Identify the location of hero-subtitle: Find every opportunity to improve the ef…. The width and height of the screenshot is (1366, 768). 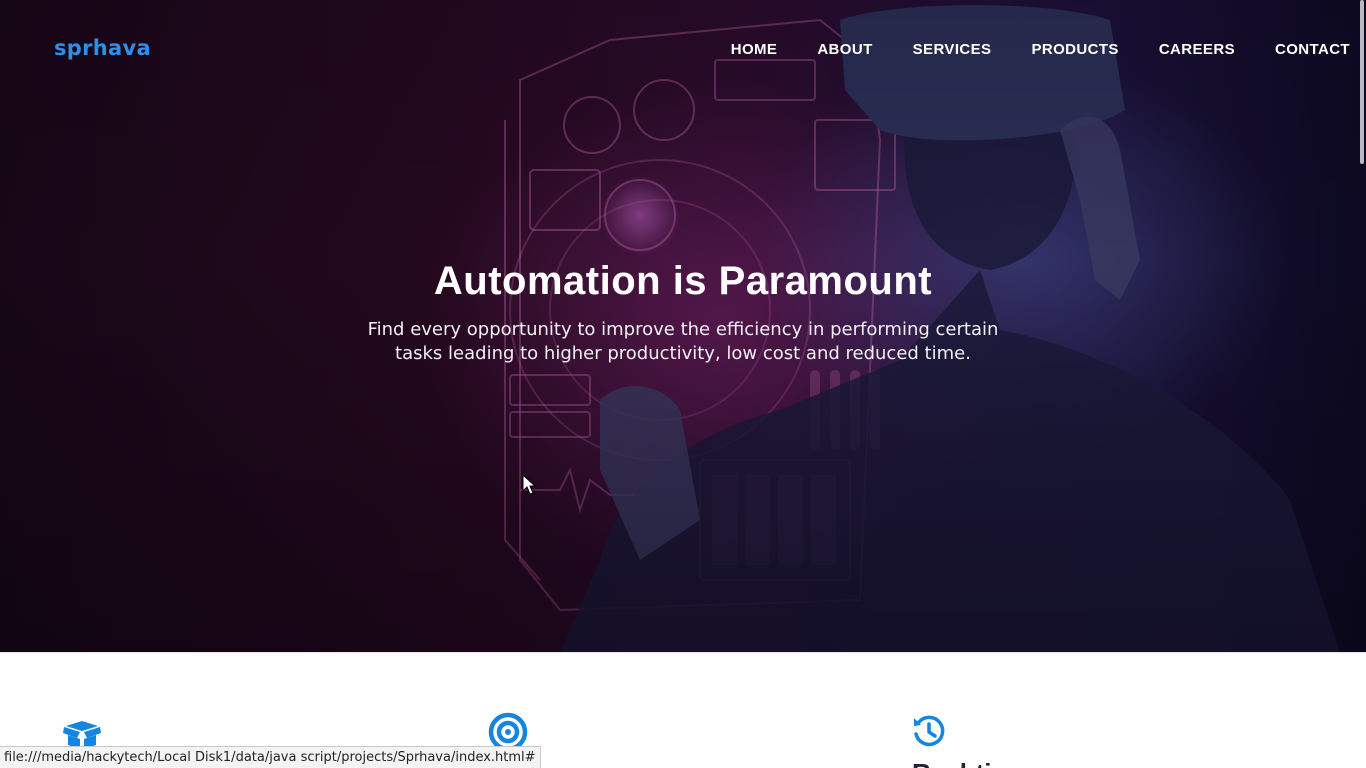
(683, 341).